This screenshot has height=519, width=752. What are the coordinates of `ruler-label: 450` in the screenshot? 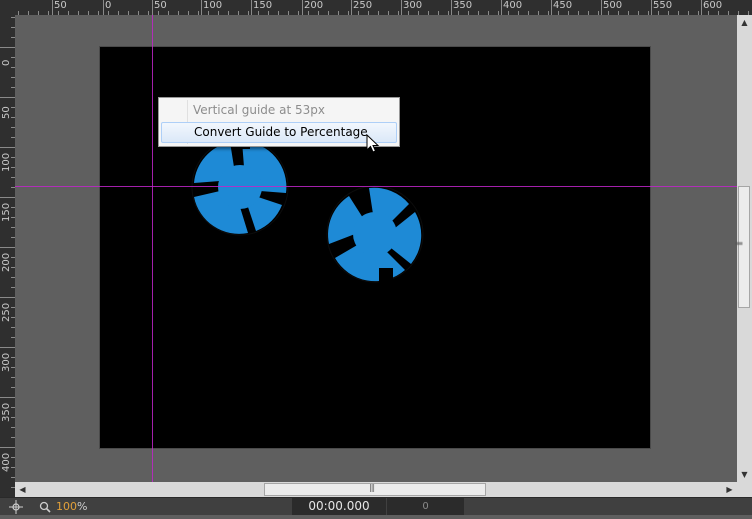 It's located at (563, 5).